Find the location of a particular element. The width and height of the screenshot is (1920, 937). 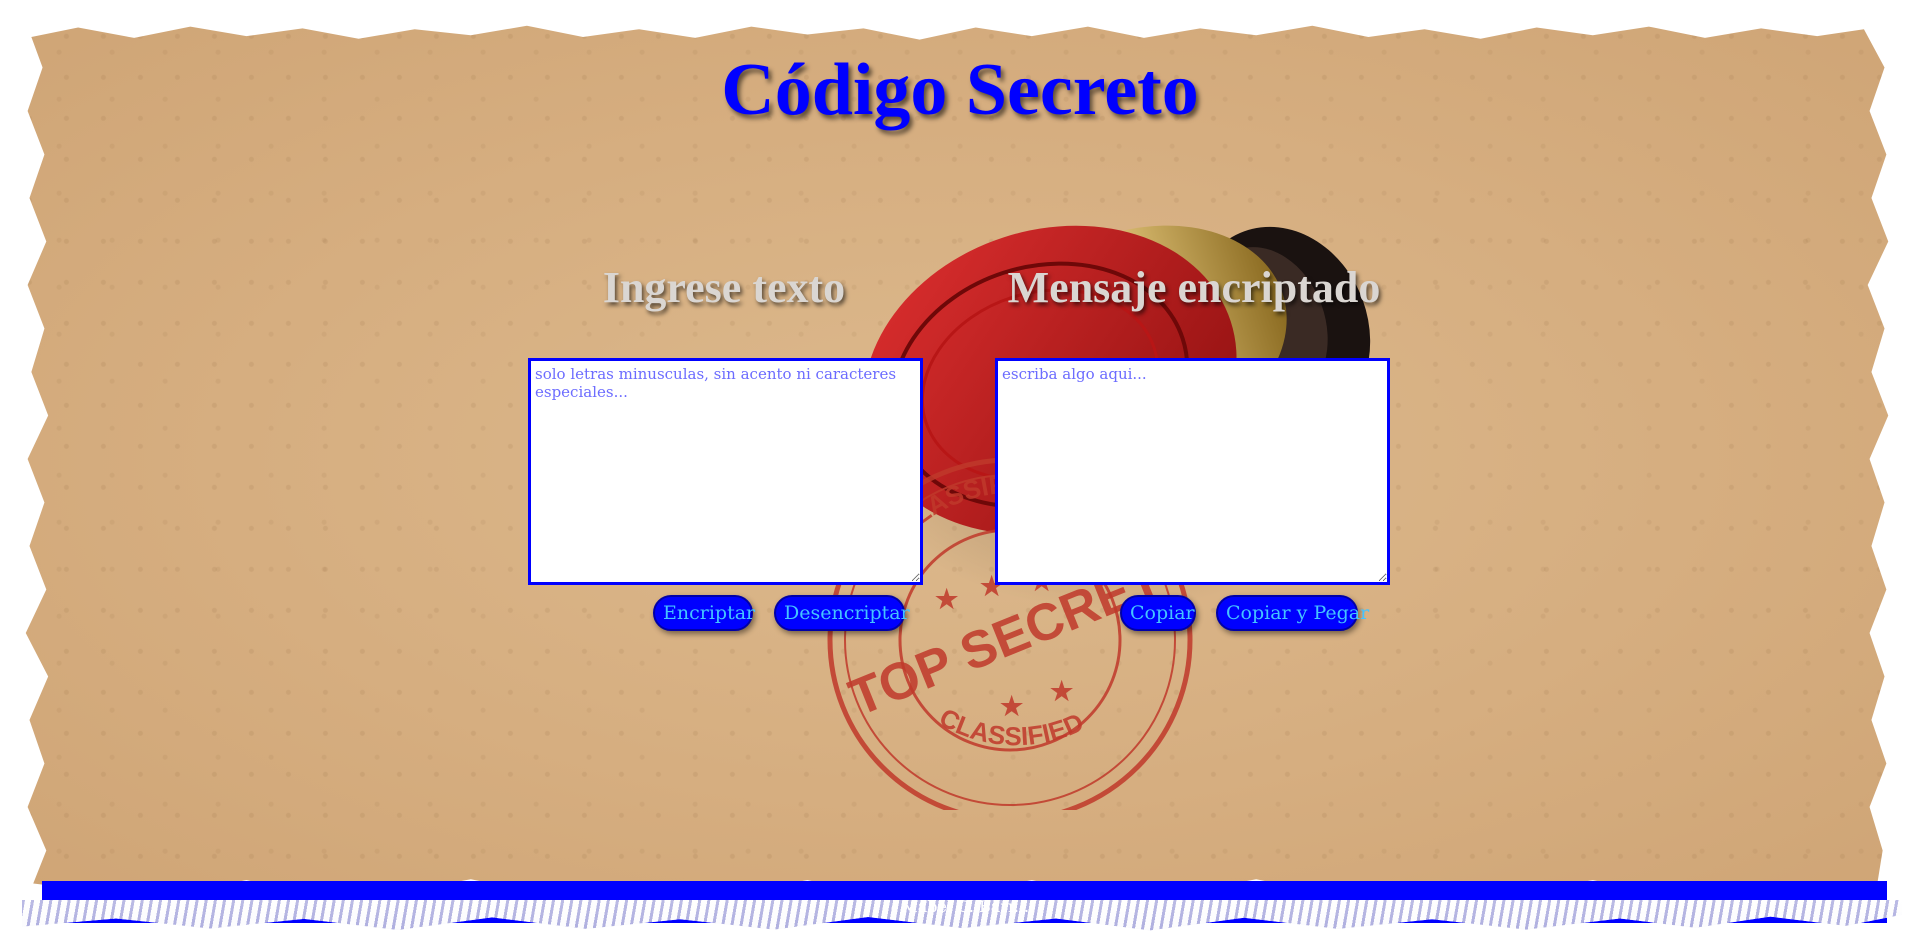

copy-paste-button: Copiar y Pegar is located at coordinates (1292, 613).